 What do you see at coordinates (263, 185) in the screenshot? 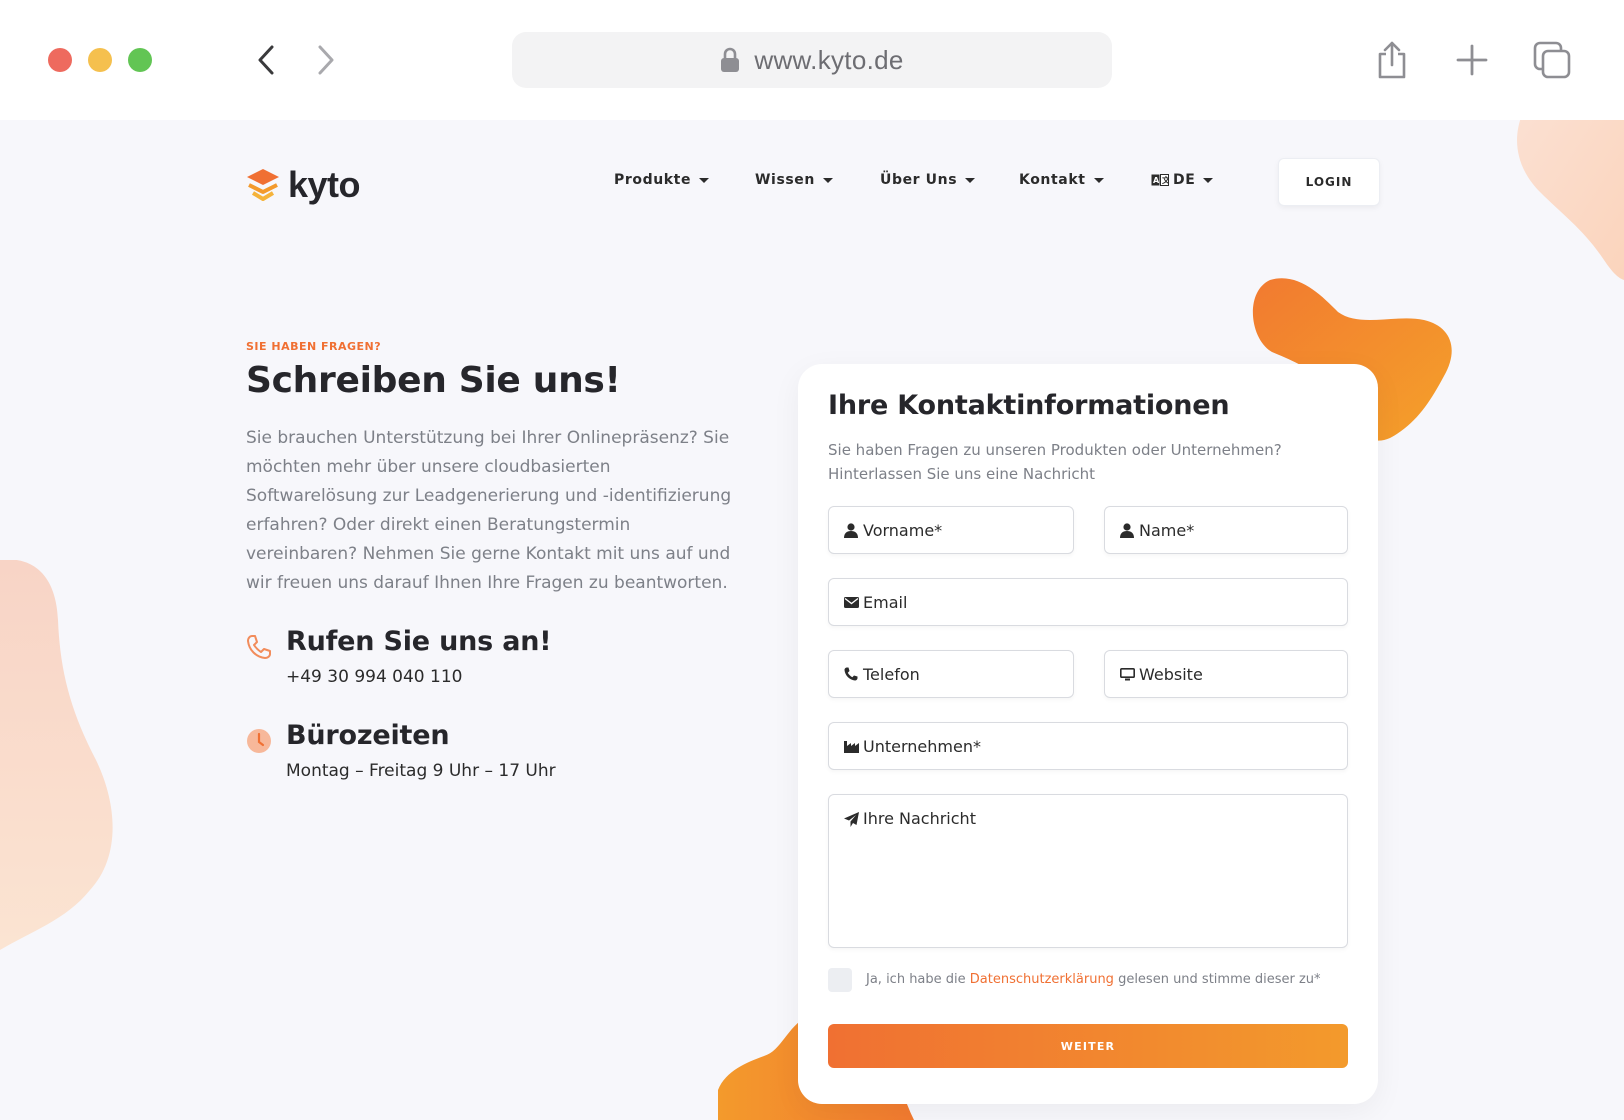
I see `kyto-logo-icon` at bounding box center [263, 185].